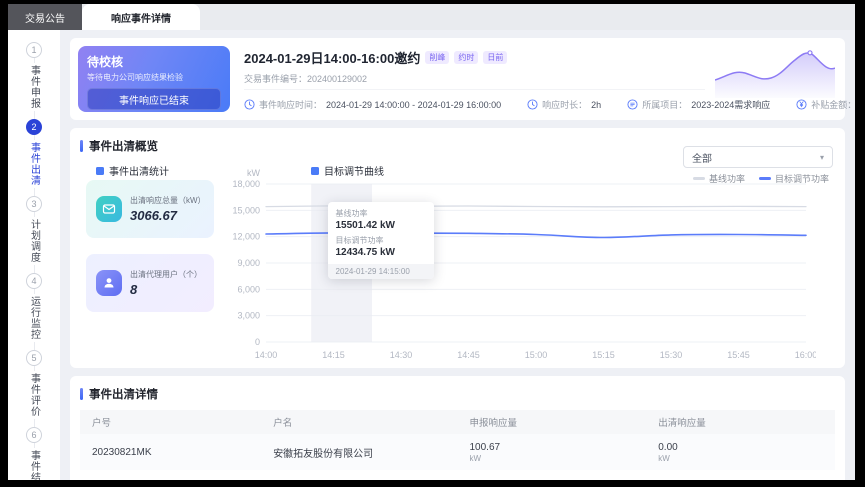  What do you see at coordinates (34, 358) in the screenshot?
I see `step-number: 5` at bounding box center [34, 358].